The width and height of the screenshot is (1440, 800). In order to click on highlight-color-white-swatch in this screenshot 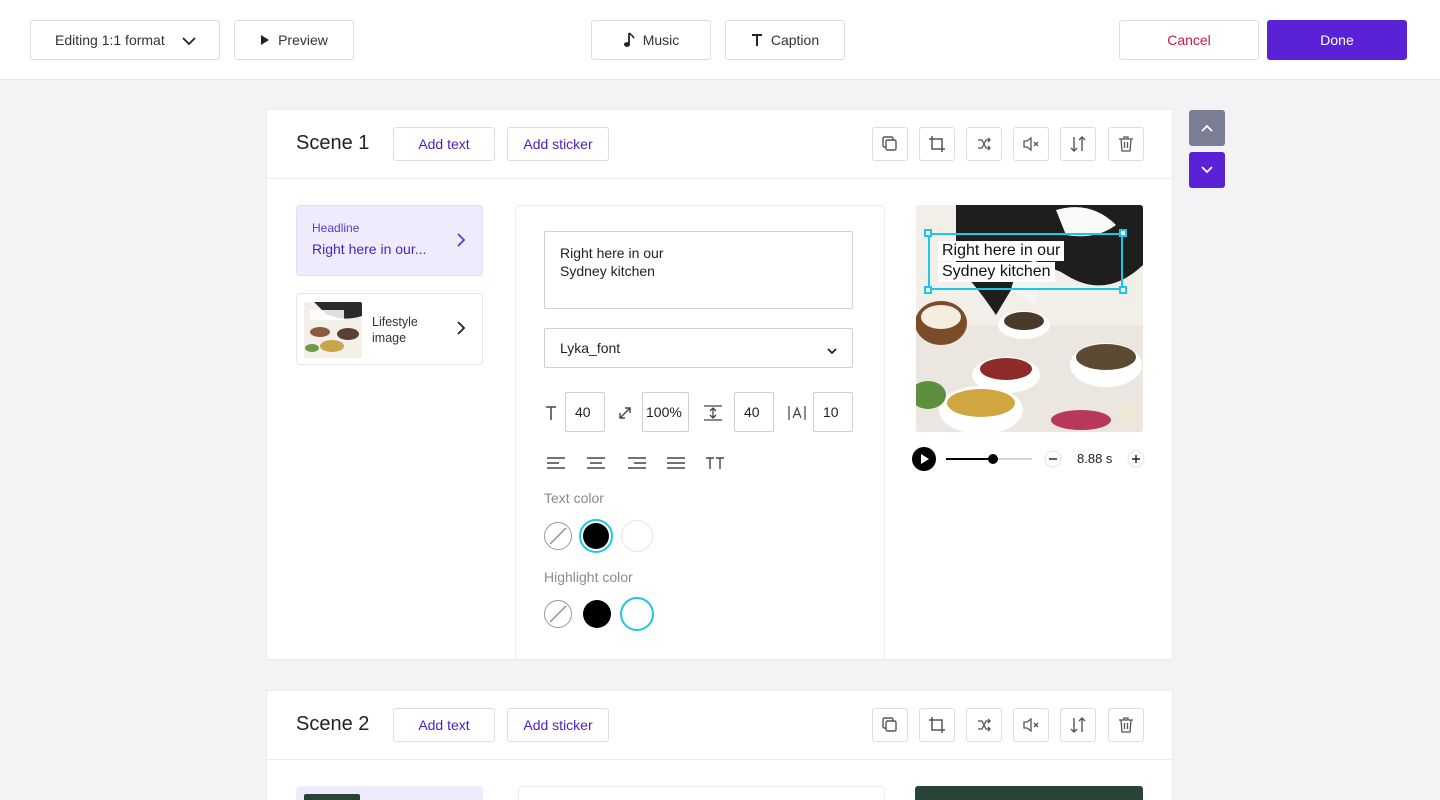, I will do `click(637, 614)`.